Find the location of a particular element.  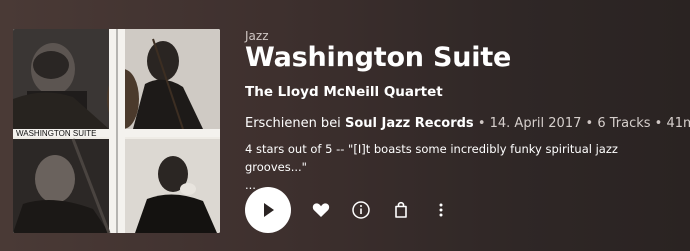

more-vertical-icon is located at coordinates (441, 210).